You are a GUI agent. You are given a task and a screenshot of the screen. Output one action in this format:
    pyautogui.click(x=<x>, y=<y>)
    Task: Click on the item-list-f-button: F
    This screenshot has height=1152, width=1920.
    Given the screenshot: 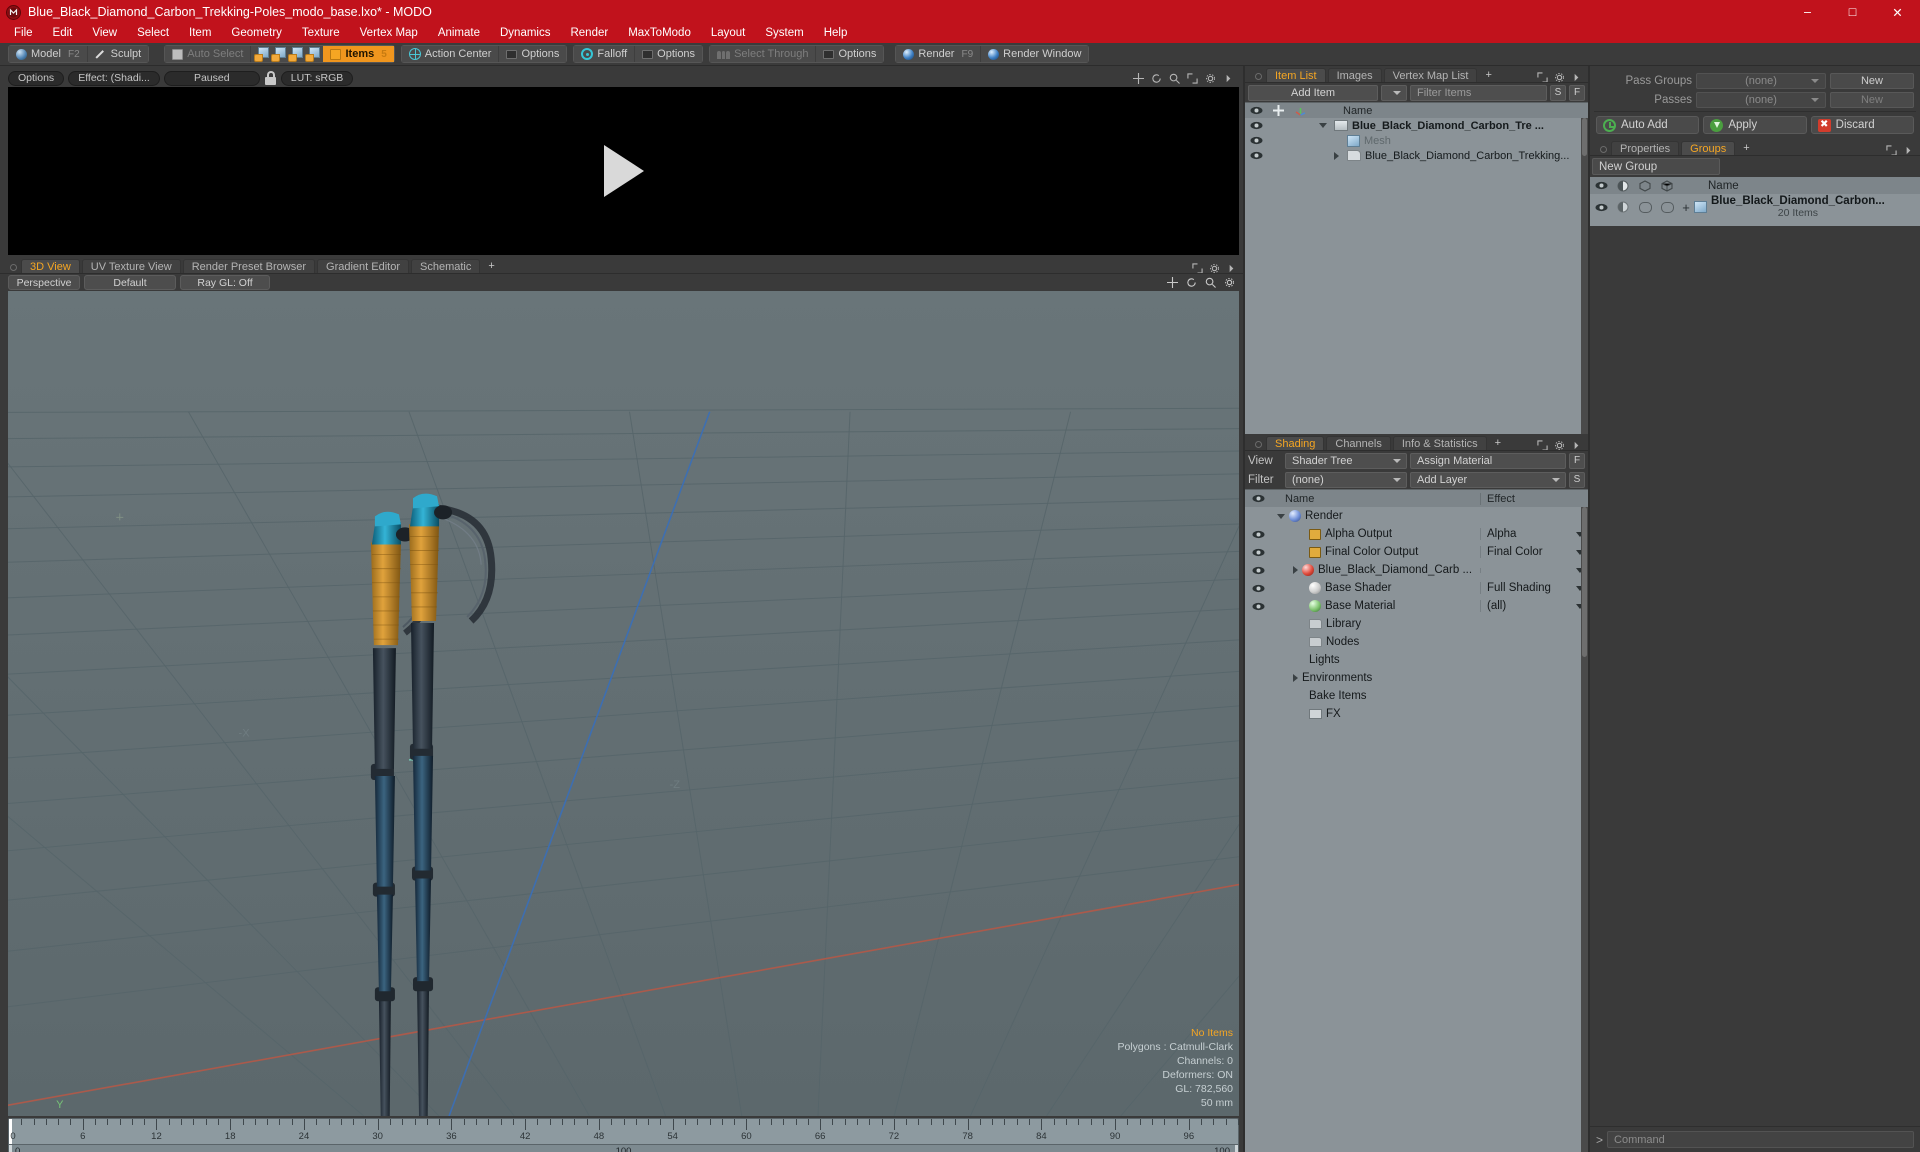 What is the action you would take?
    pyautogui.click(x=1577, y=92)
    